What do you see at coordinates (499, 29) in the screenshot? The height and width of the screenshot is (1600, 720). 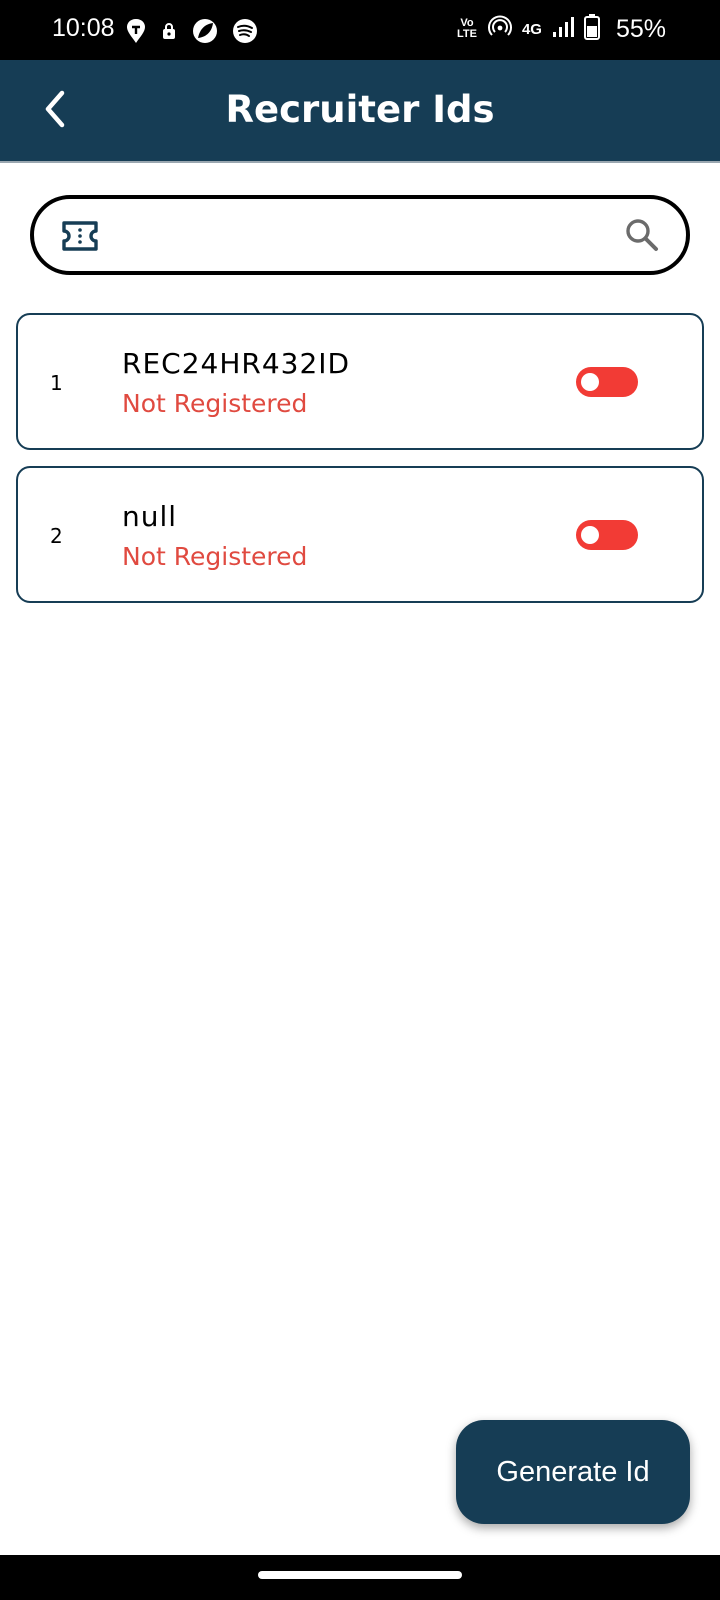 I see `hotspot-icon` at bounding box center [499, 29].